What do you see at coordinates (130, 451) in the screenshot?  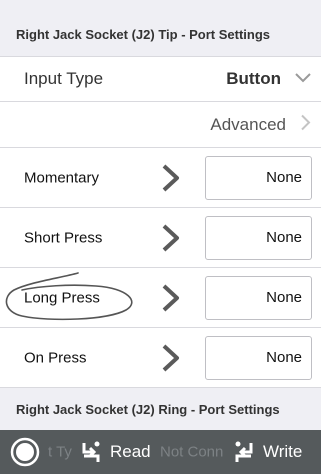 I see `read-label: Read` at bounding box center [130, 451].